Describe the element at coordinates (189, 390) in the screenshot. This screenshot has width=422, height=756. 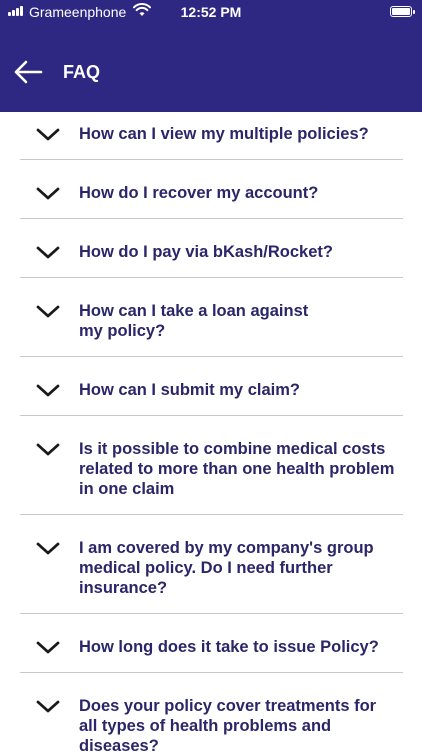
I see `faq-question: How can I submit my claim?` at that location.